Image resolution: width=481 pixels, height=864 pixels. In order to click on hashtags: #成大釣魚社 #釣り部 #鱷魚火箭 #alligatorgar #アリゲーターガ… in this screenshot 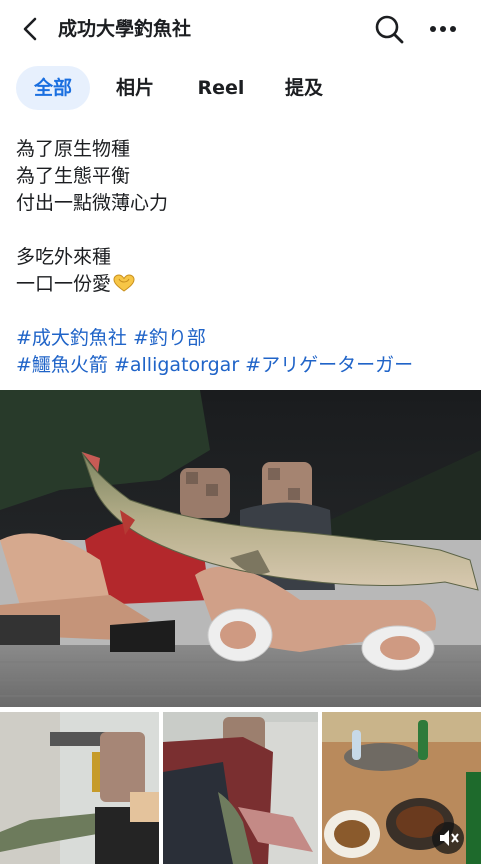, I will do `click(246, 352)`.